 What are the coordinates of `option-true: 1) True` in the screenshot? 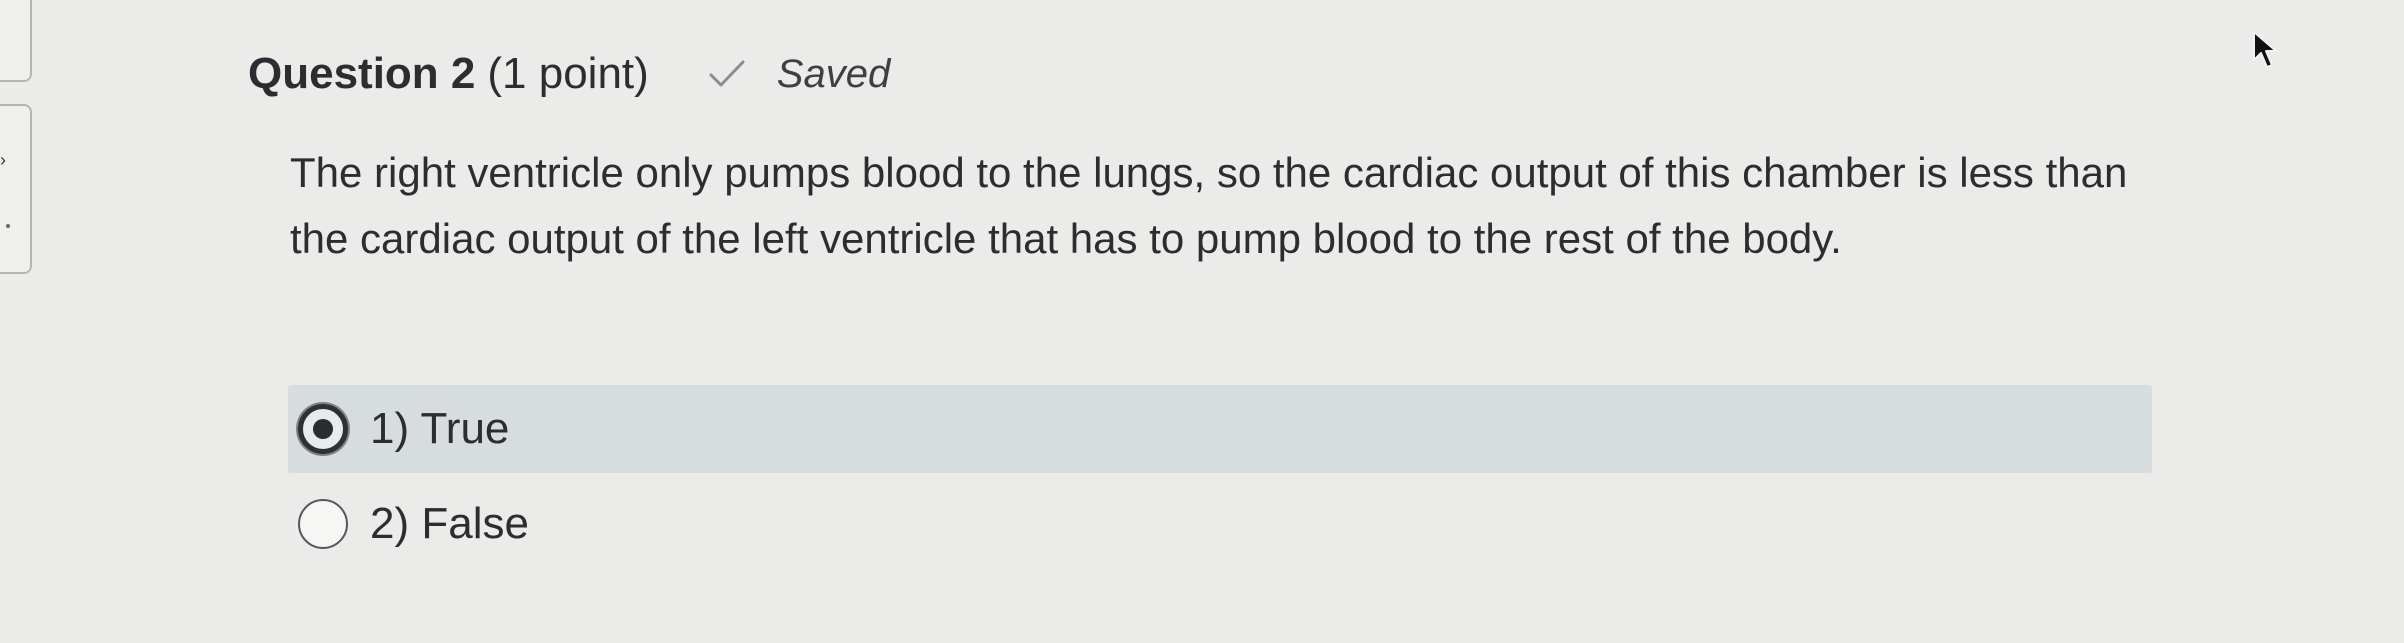 It's located at (1220, 429).